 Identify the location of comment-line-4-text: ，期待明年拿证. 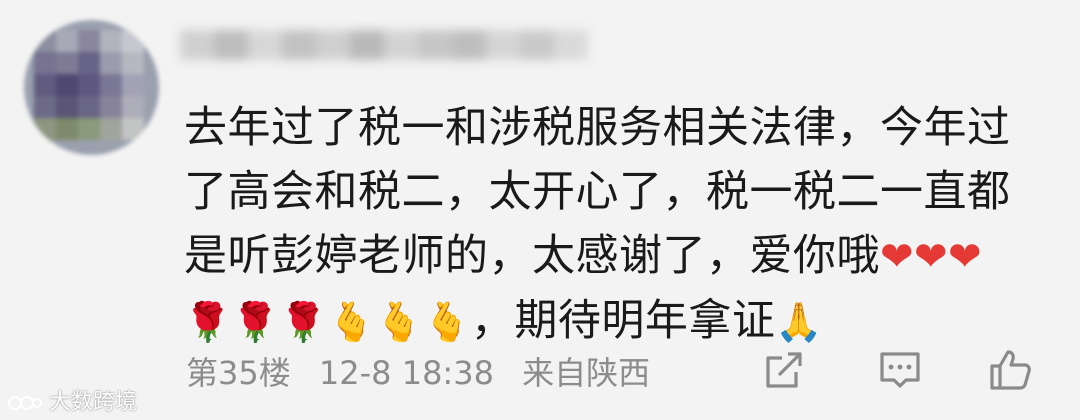
(623, 321).